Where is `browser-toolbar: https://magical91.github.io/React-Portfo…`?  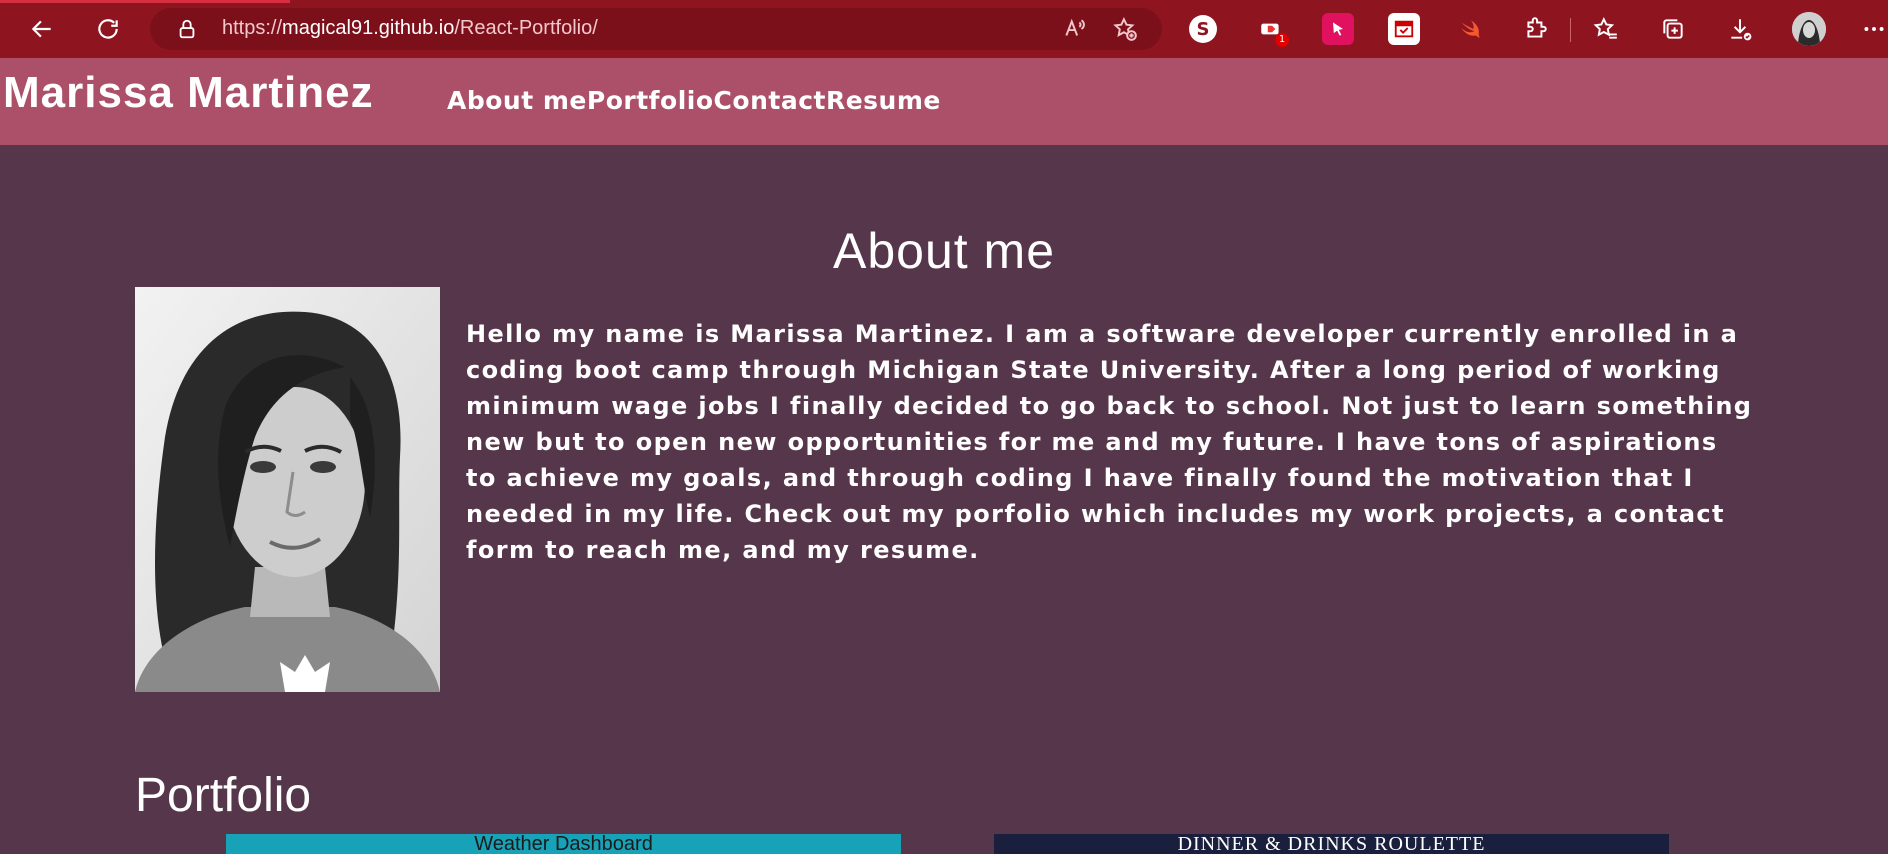 browser-toolbar: https://magical91.github.io/React-Portfo… is located at coordinates (944, 29).